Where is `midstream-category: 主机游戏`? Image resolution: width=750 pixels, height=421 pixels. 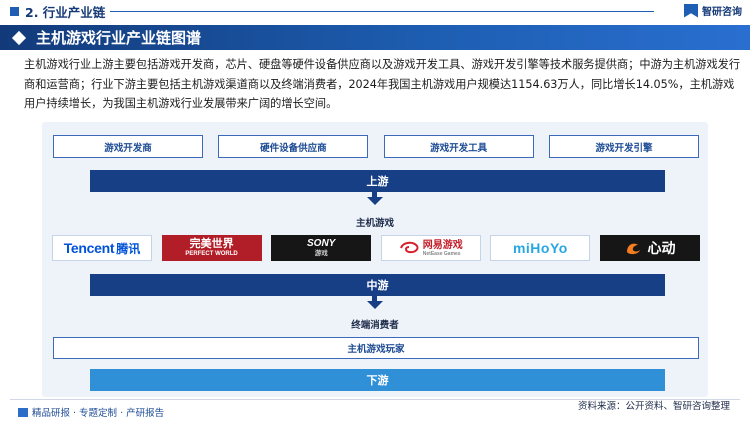
midstream-category: 主机游戏 is located at coordinates (374, 223).